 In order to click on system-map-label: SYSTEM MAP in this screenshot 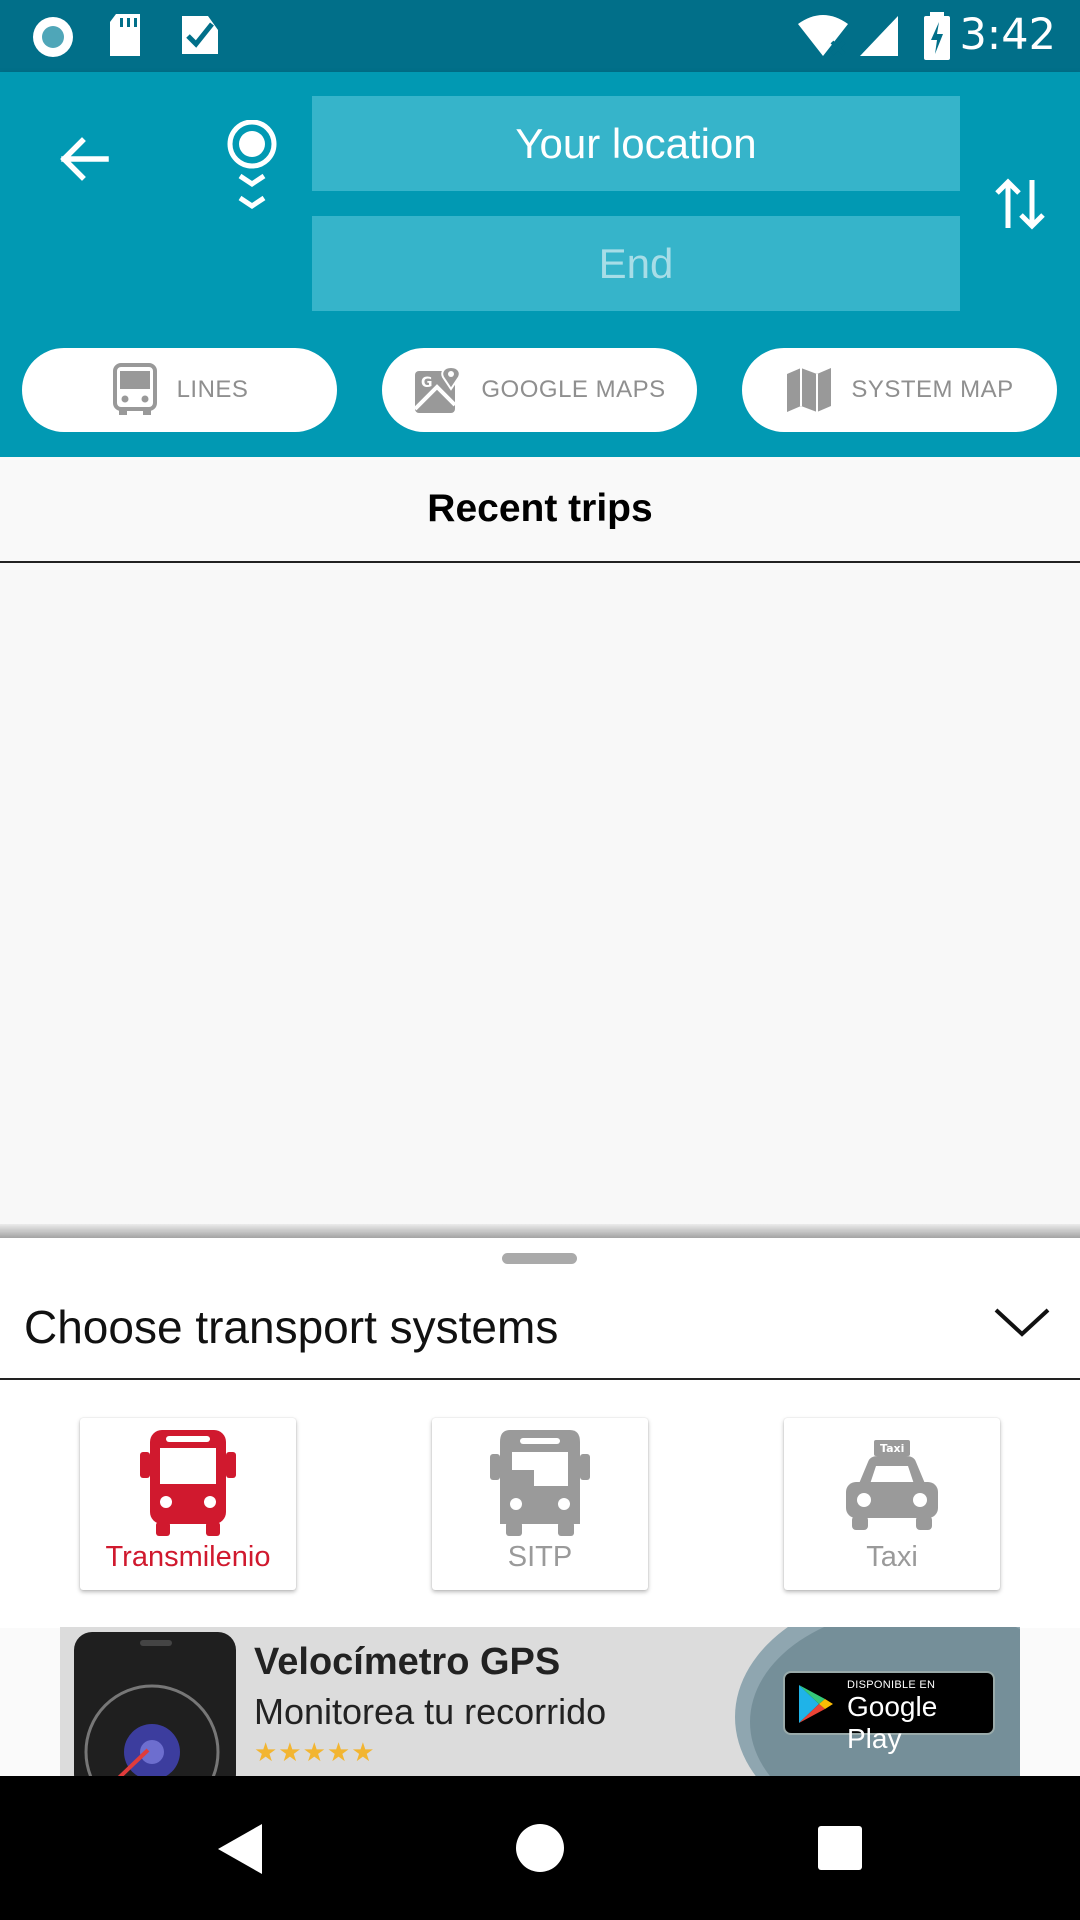, I will do `click(932, 389)`.